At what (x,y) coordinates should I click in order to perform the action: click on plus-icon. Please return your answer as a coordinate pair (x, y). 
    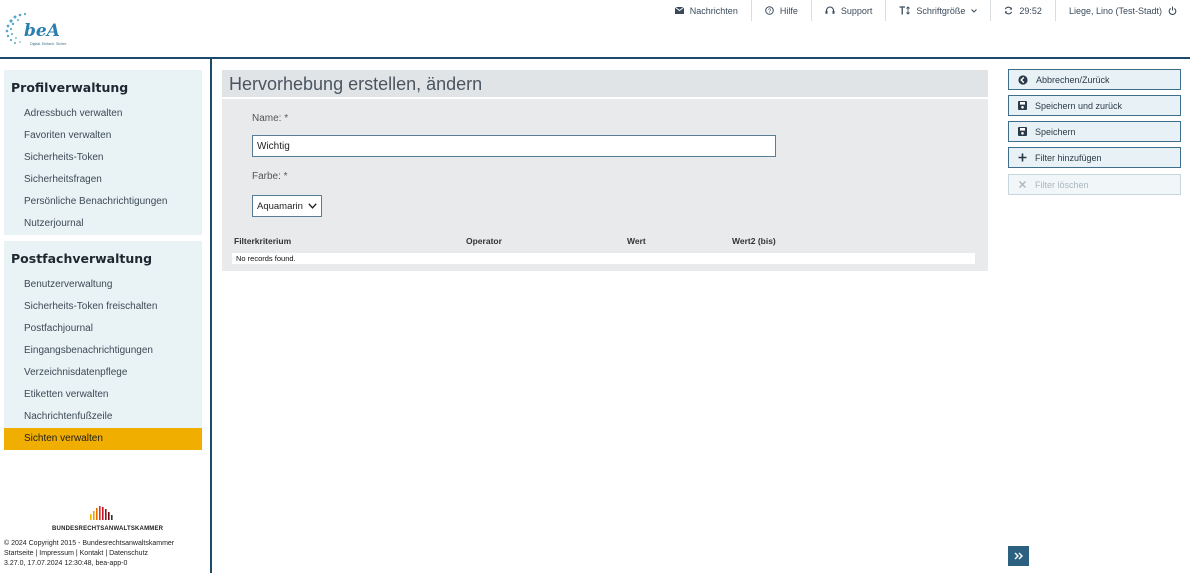
    Looking at the image, I should click on (1022, 157).